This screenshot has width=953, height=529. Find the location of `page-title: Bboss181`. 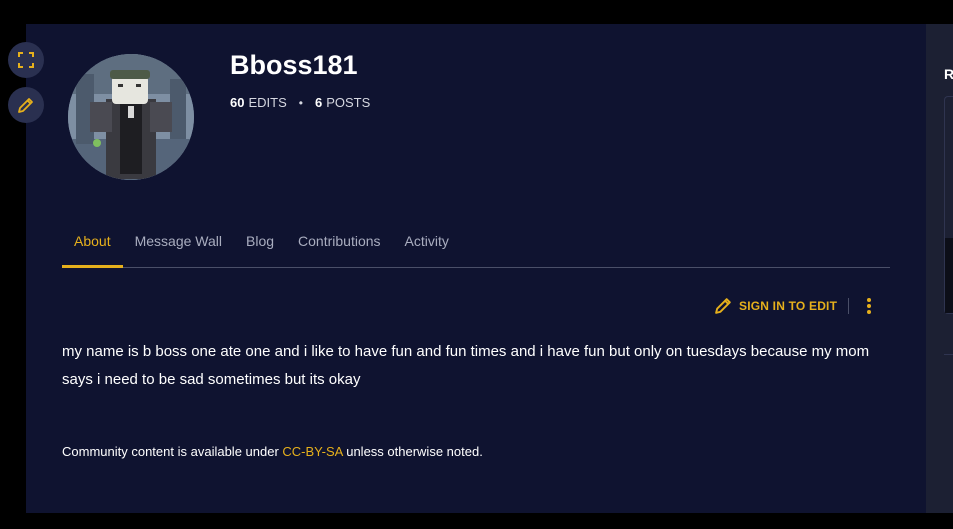

page-title: Bboss181 is located at coordinates (294, 65).